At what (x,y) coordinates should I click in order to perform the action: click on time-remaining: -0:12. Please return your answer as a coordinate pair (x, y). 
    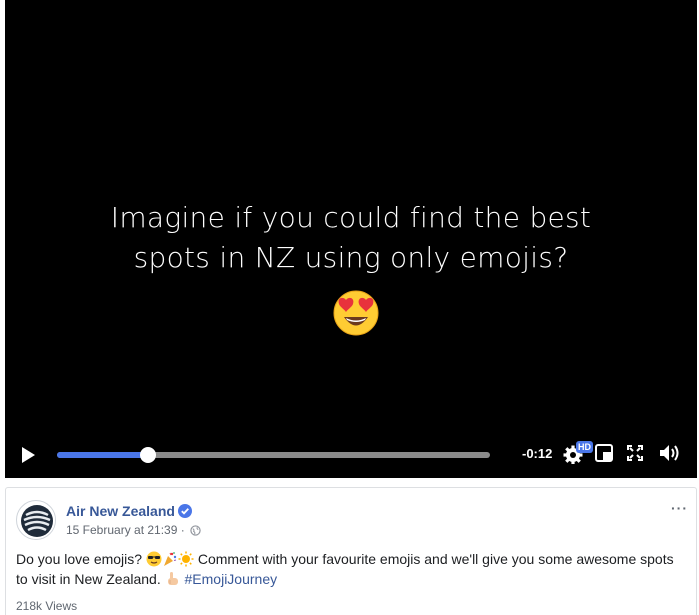
    Looking at the image, I should click on (537, 453).